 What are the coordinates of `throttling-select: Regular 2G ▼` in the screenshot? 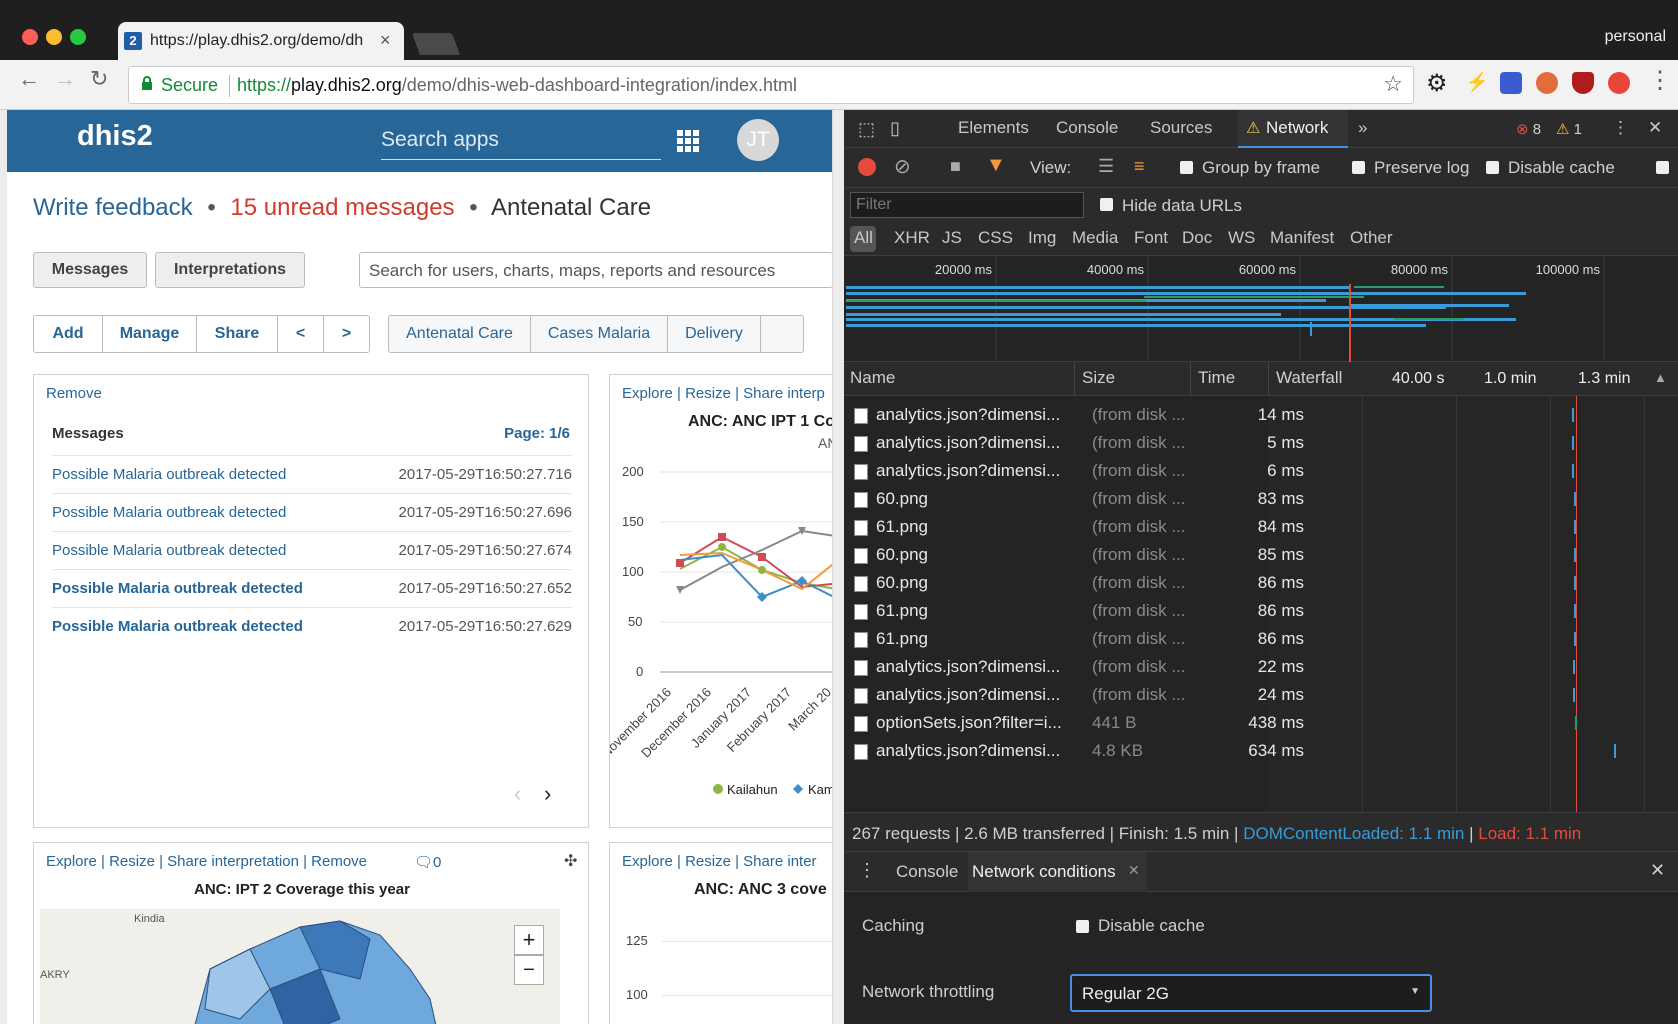 It's located at (1251, 993).